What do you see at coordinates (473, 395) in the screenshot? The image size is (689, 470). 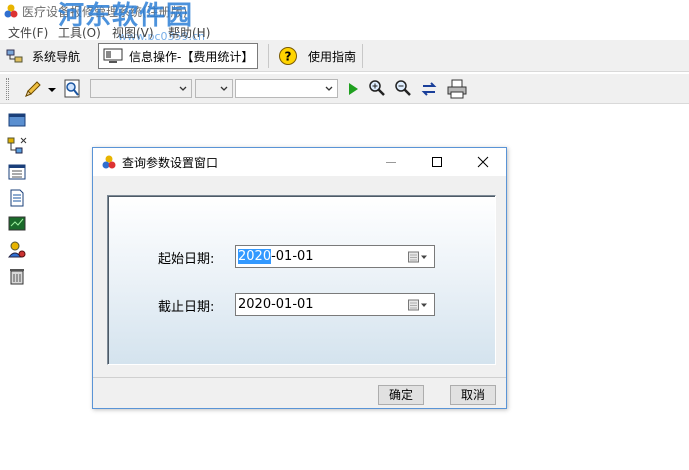 I see `cancel-button: 取消` at bounding box center [473, 395].